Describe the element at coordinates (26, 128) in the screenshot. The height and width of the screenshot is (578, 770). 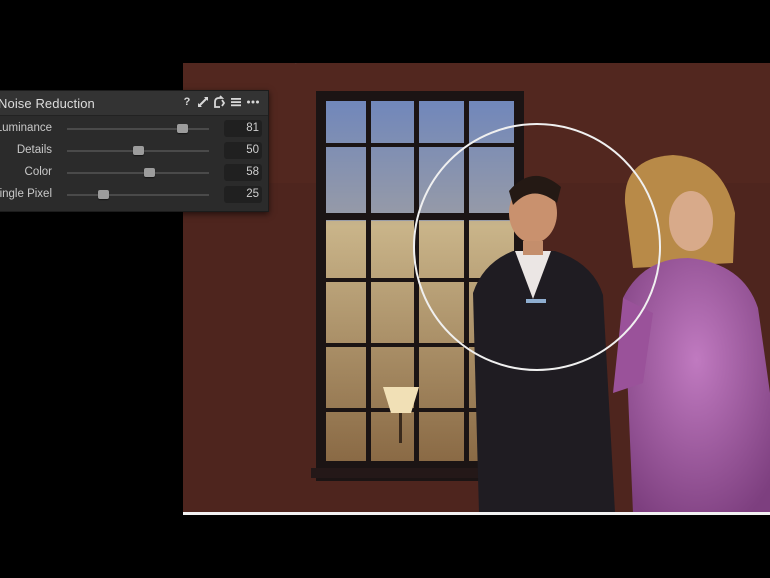
I see `slider-label: Luminance` at that location.